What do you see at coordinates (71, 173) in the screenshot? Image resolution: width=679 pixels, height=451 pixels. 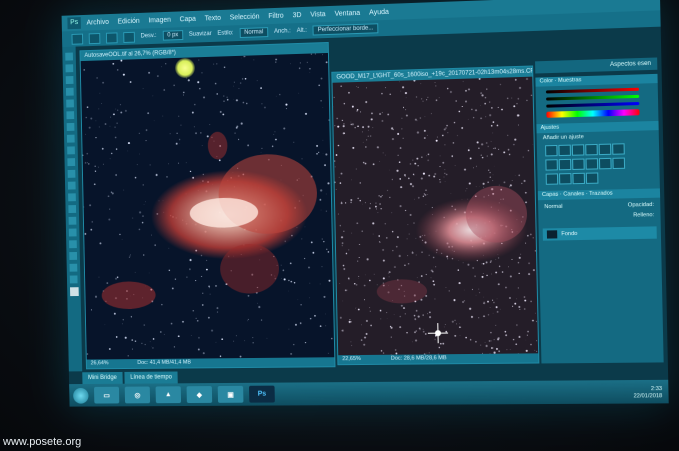 I see `eraser-icon` at bounding box center [71, 173].